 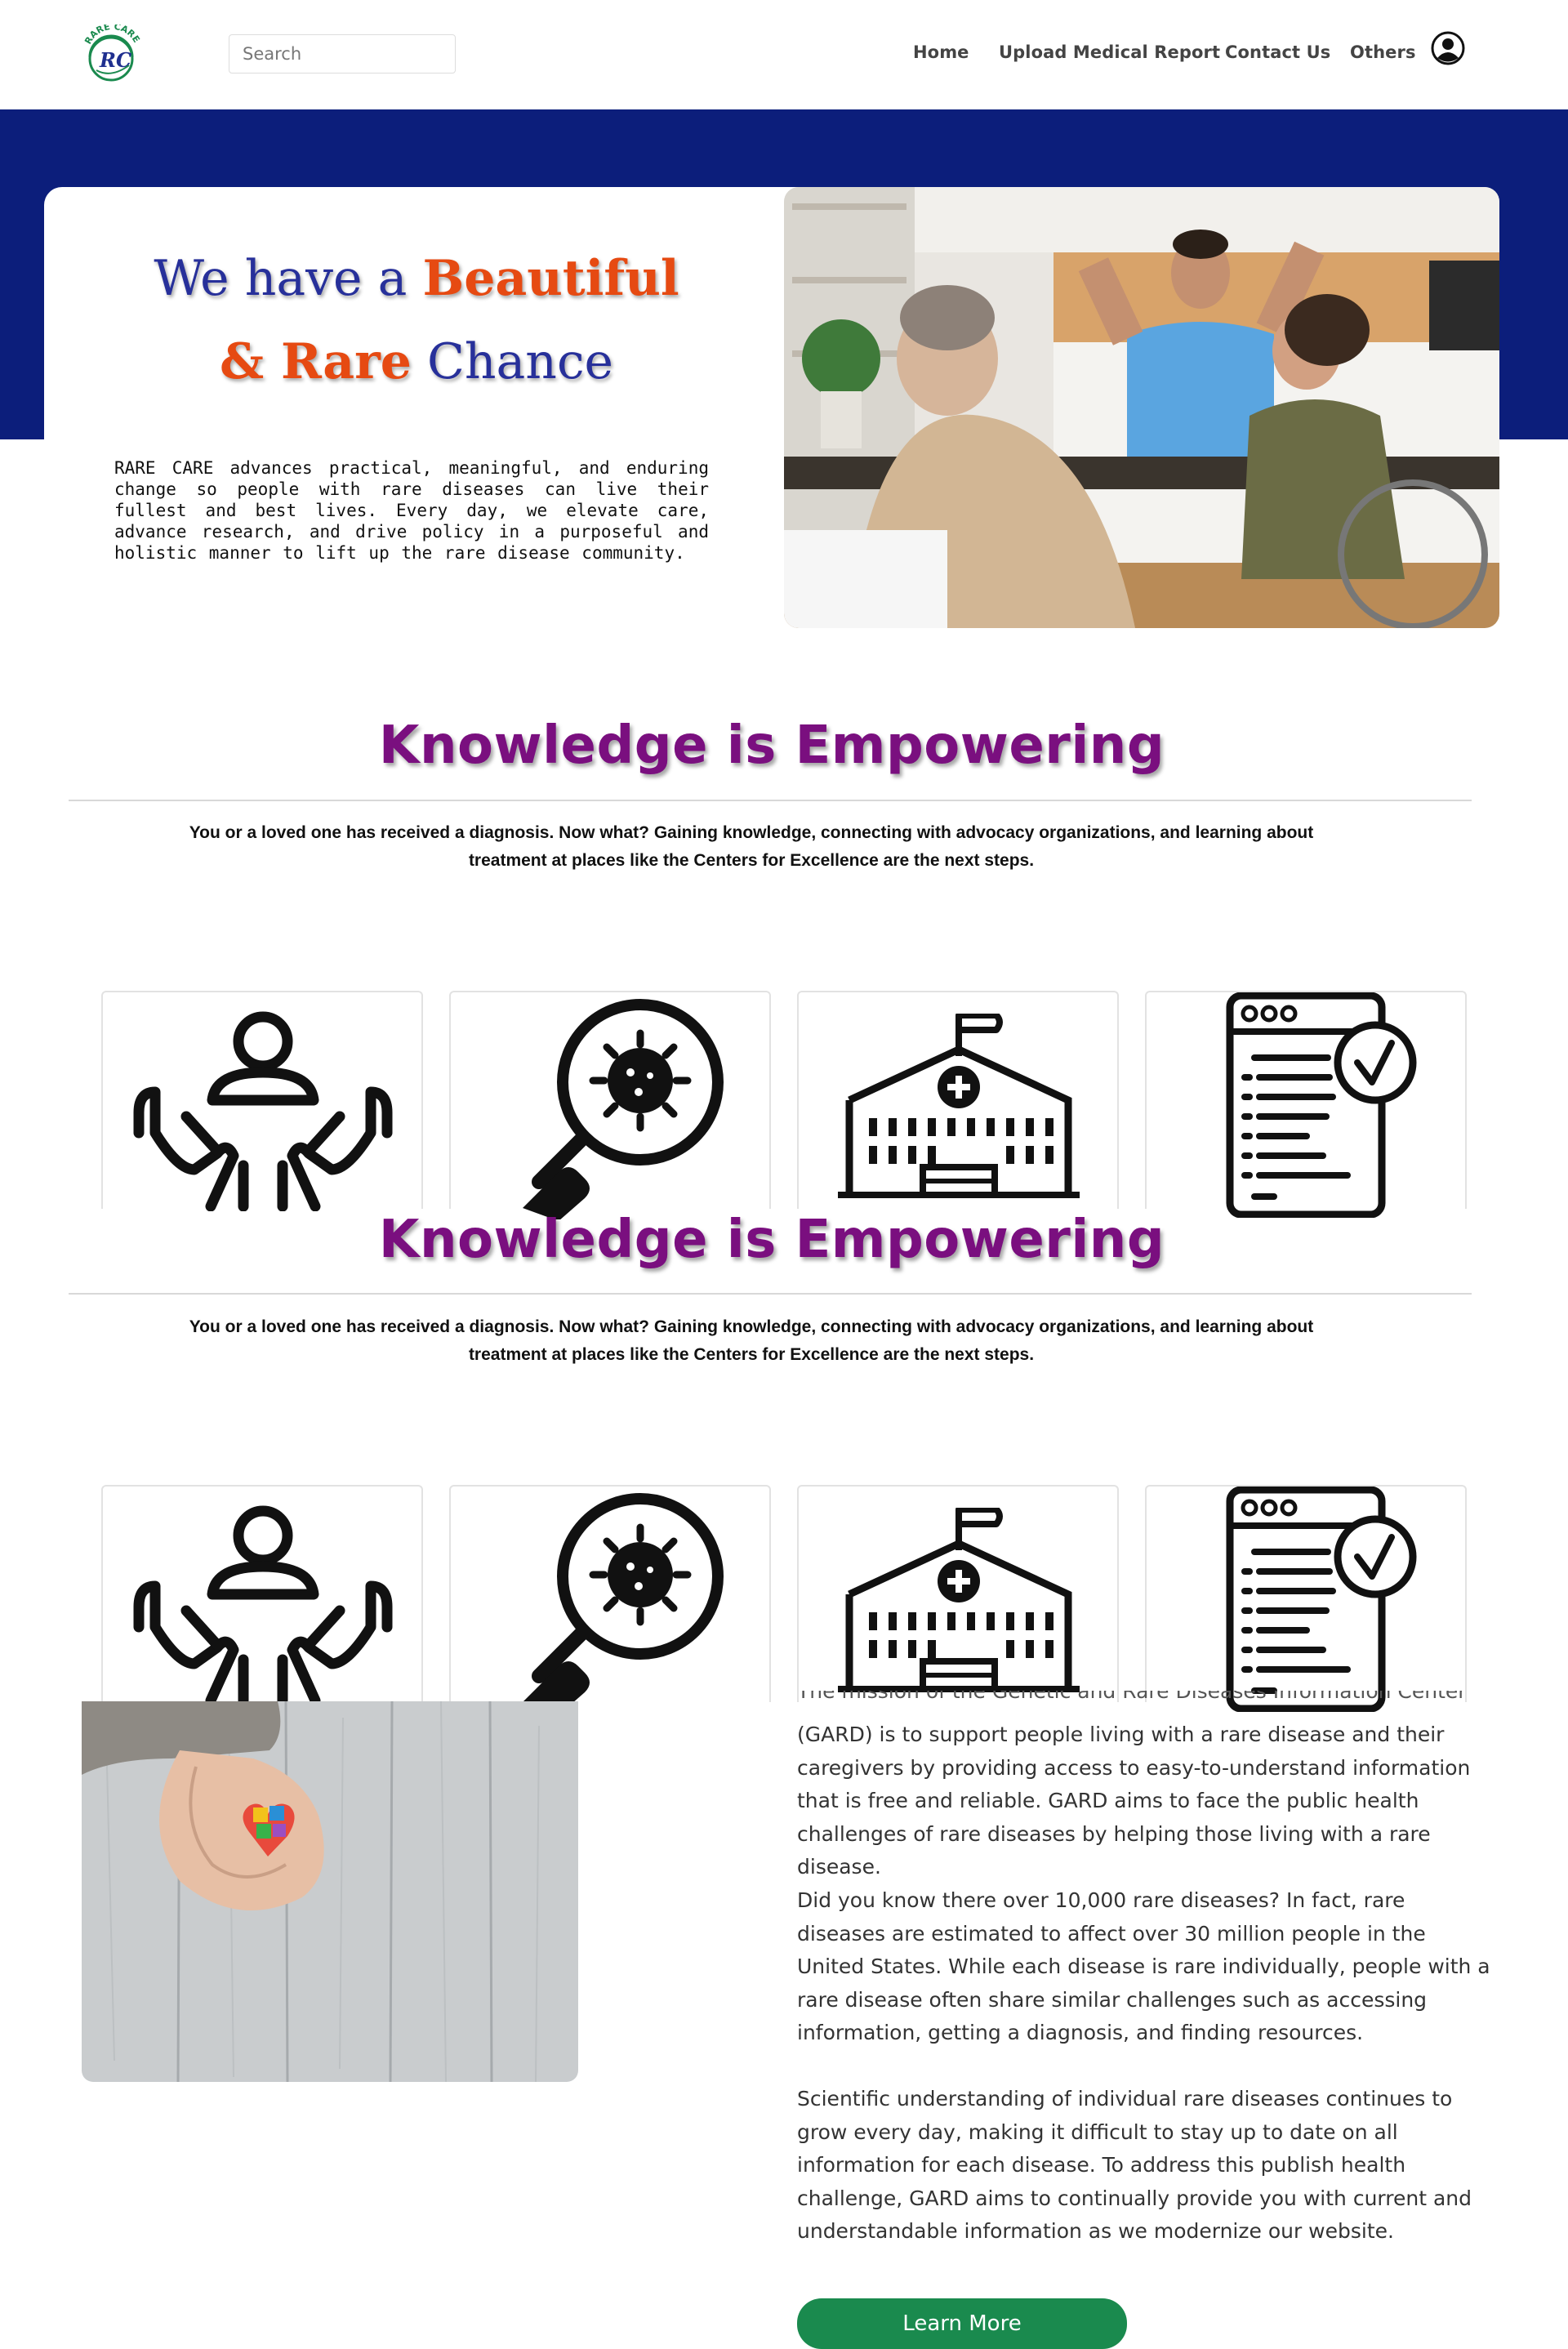 What do you see at coordinates (550, 278) in the screenshot?
I see `hero-title-part2: Beautiful` at bounding box center [550, 278].